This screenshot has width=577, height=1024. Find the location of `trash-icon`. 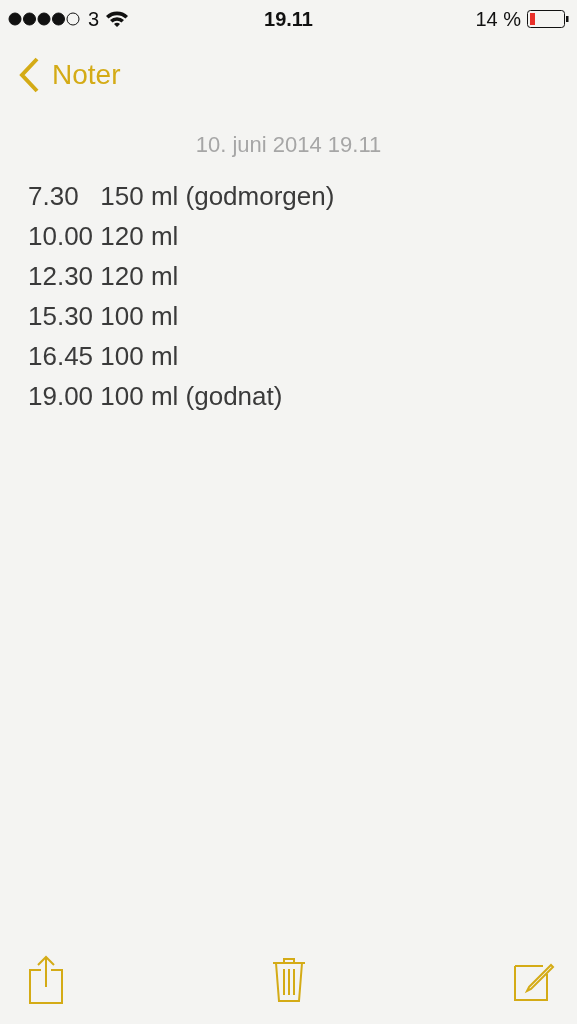

trash-icon is located at coordinates (288, 980).